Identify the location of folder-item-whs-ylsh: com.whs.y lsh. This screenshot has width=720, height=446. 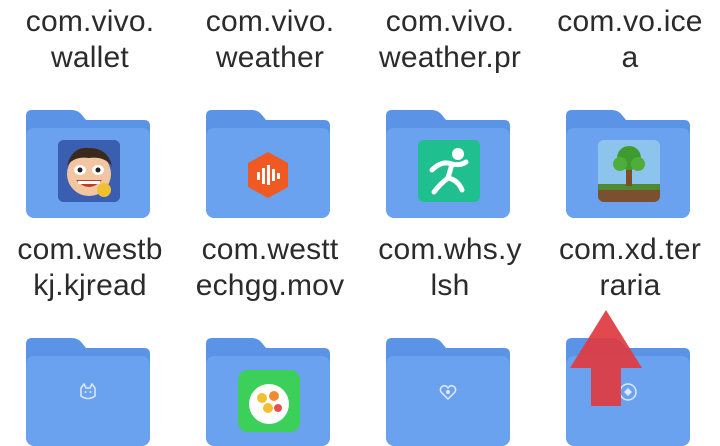
(450, 201).